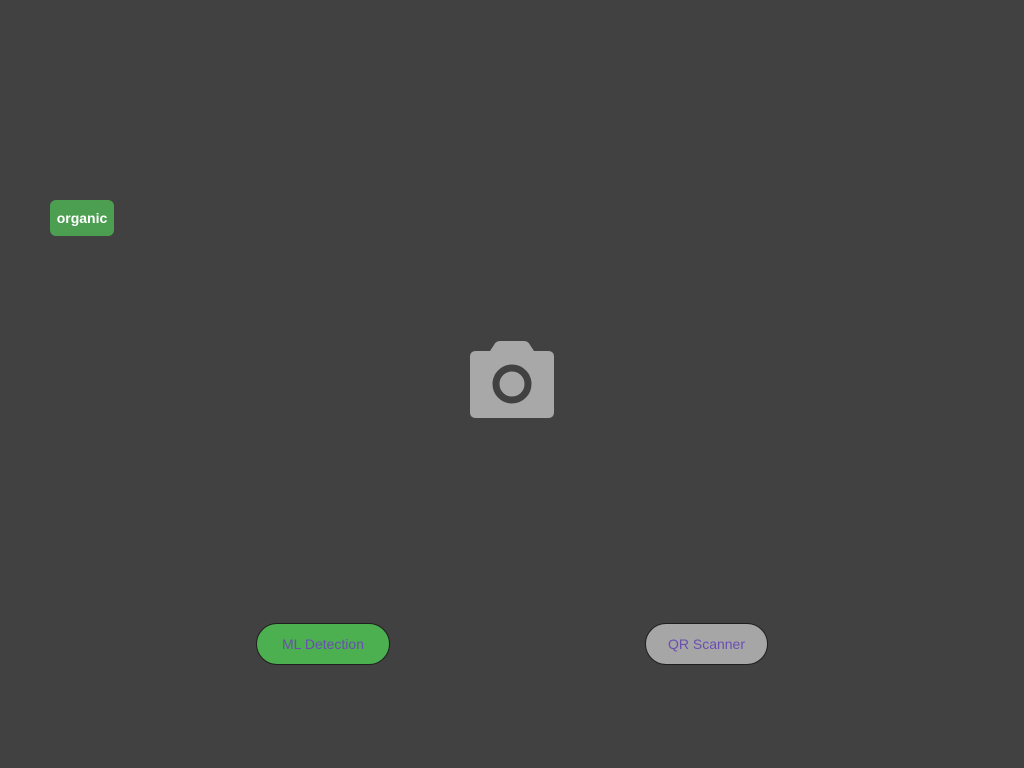 Image resolution: width=1024 pixels, height=768 pixels. Describe the element at coordinates (706, 644) in the screenshot. I see `qr-scanner-button: QR Scanner` at that location.